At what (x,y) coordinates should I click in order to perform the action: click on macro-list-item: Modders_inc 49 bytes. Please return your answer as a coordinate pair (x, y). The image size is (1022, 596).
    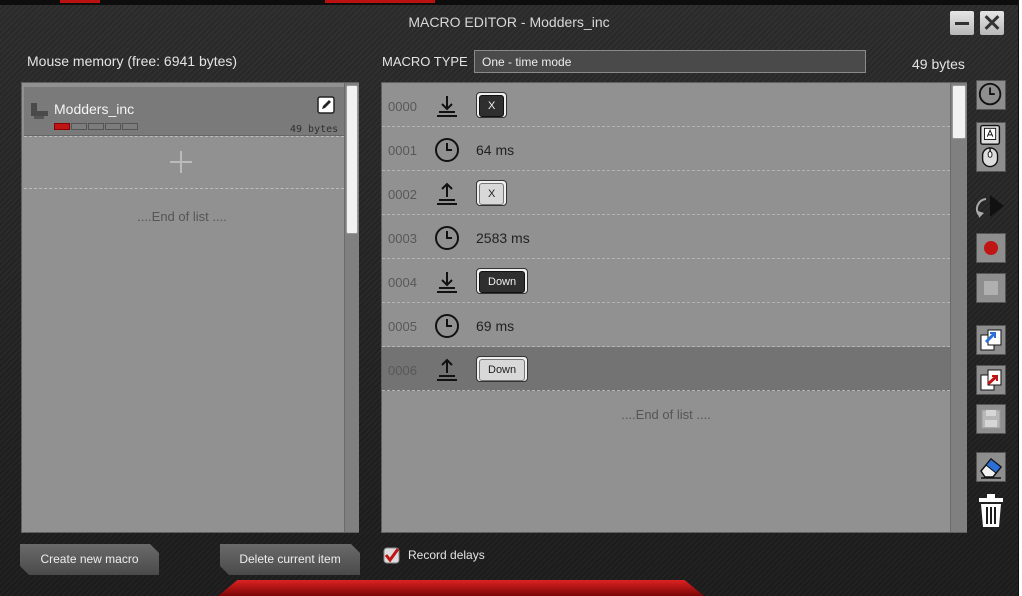
    Looking at the image, I should click on (184, 111).